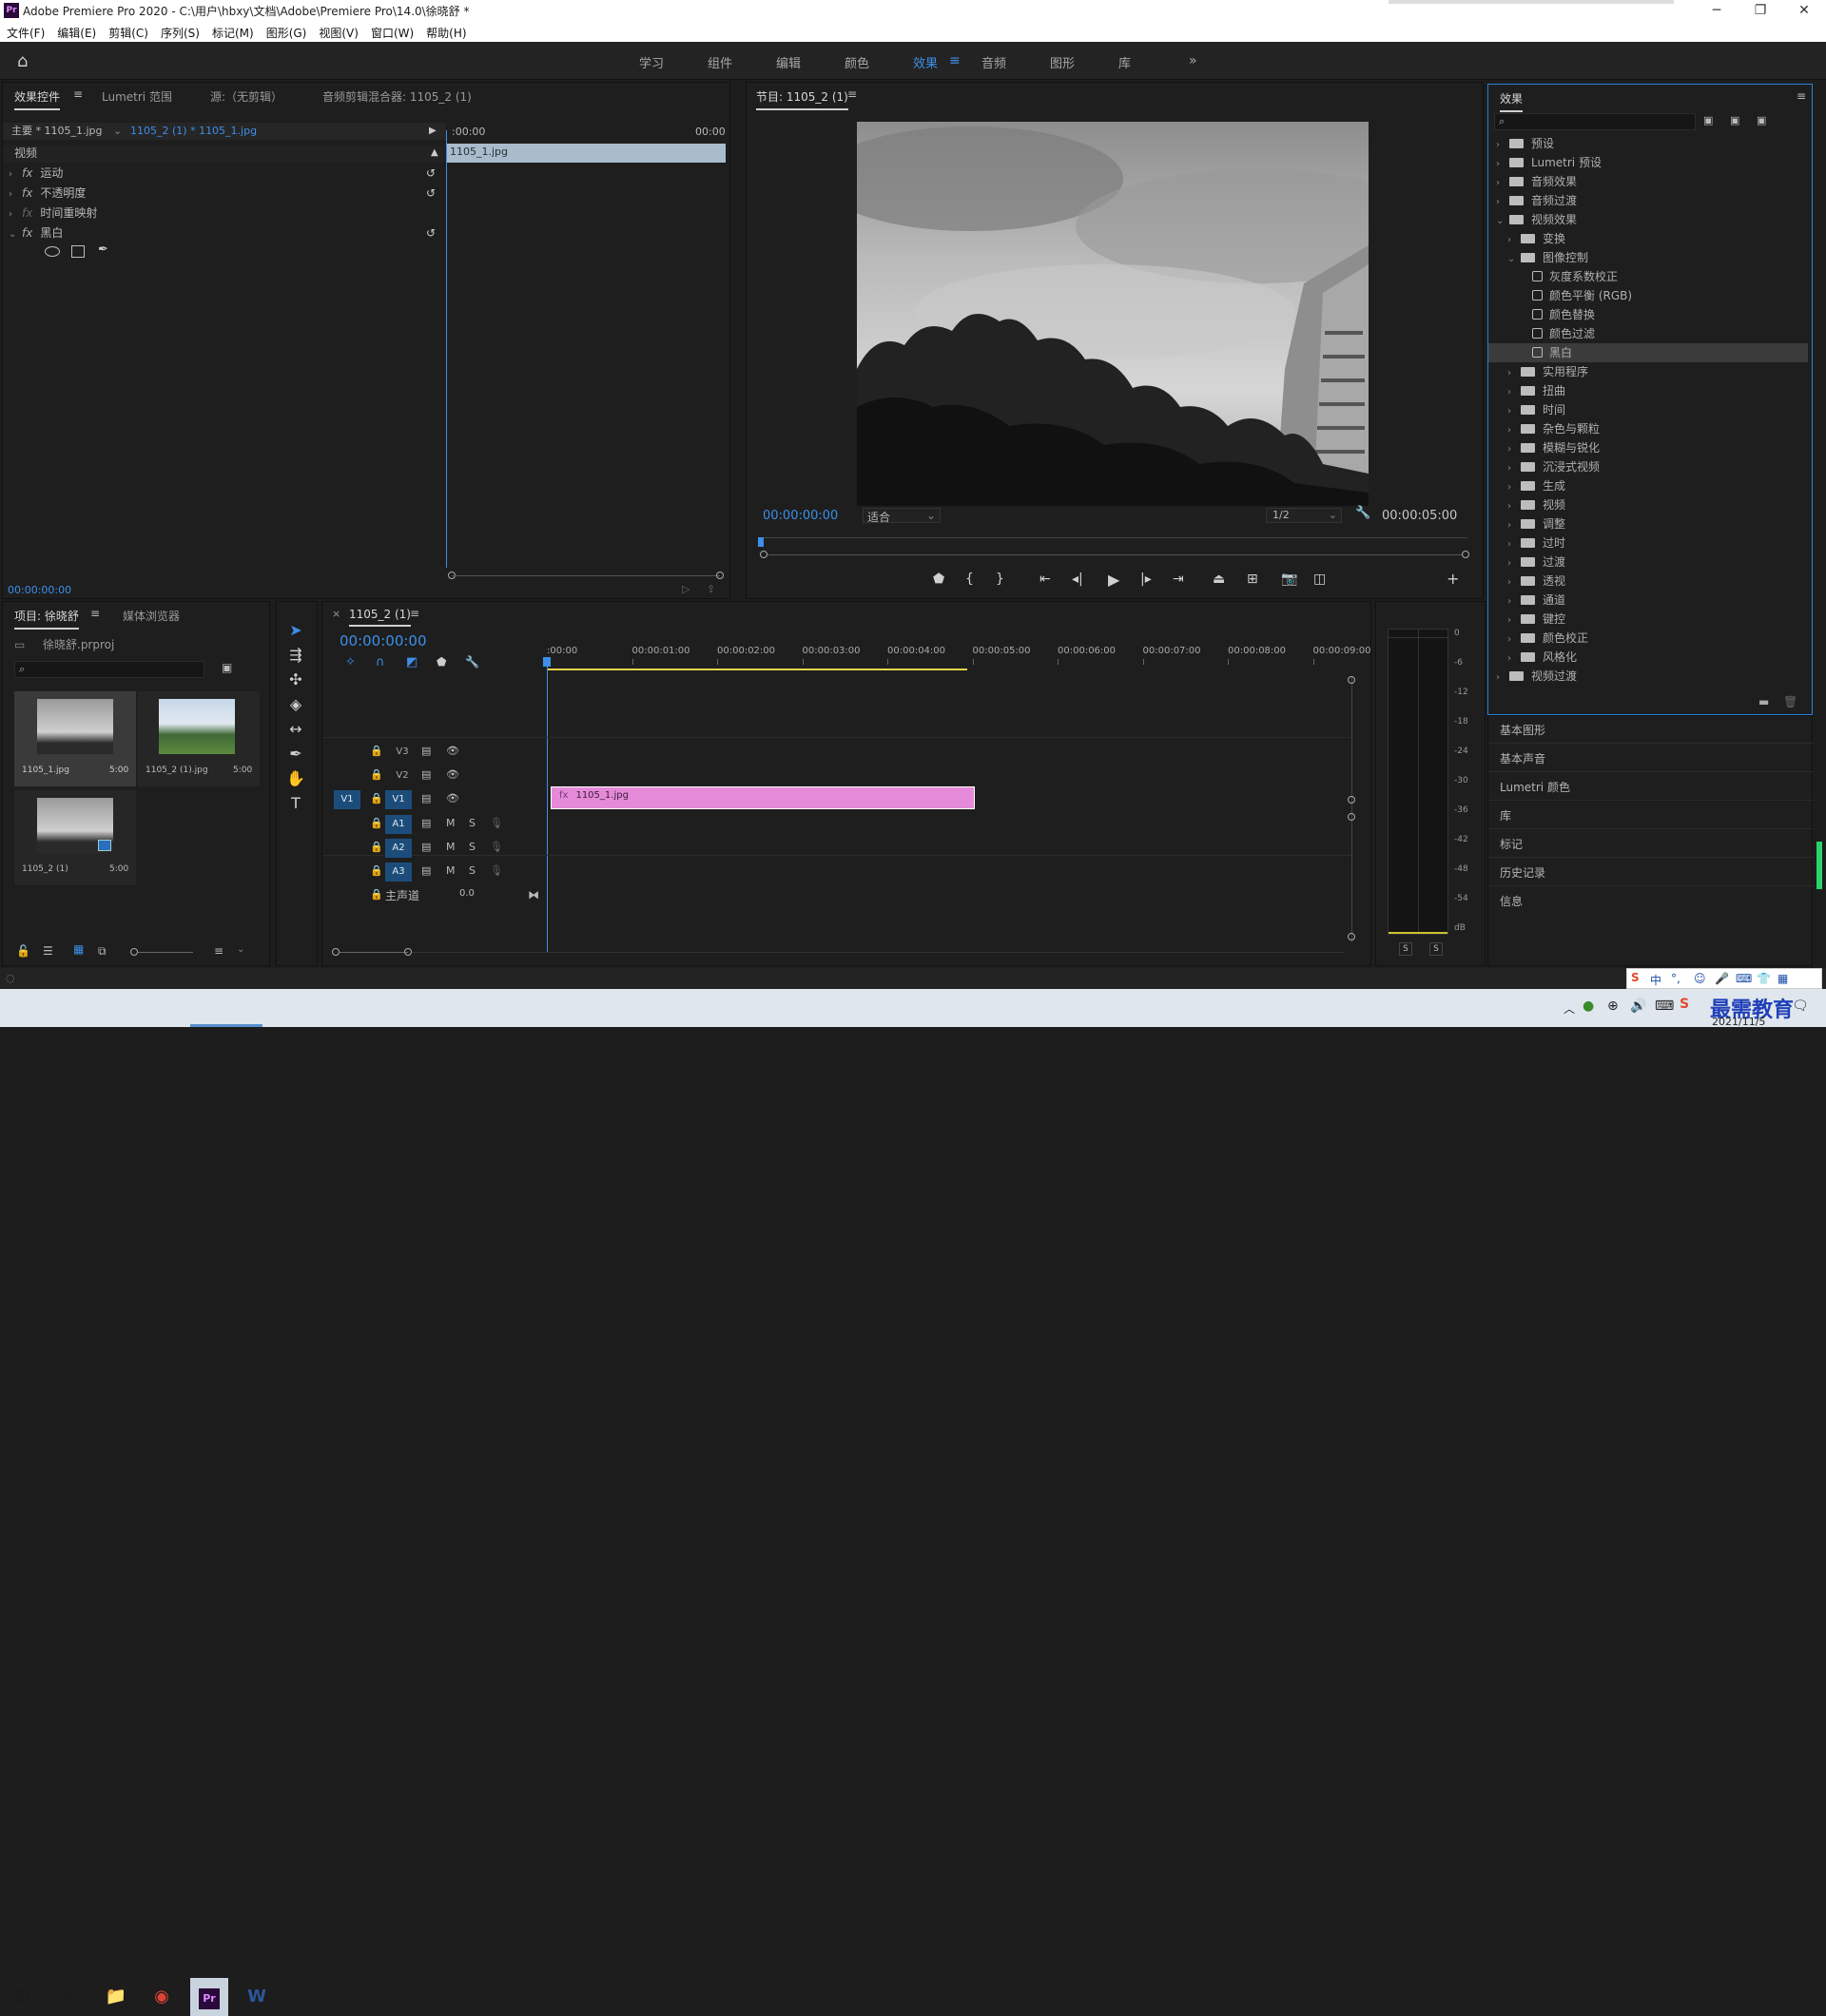 The width and height of the screenshot is (1826, 2016). I want to click on tab-media-browser: 媒体浏览器, so click(151, 616).